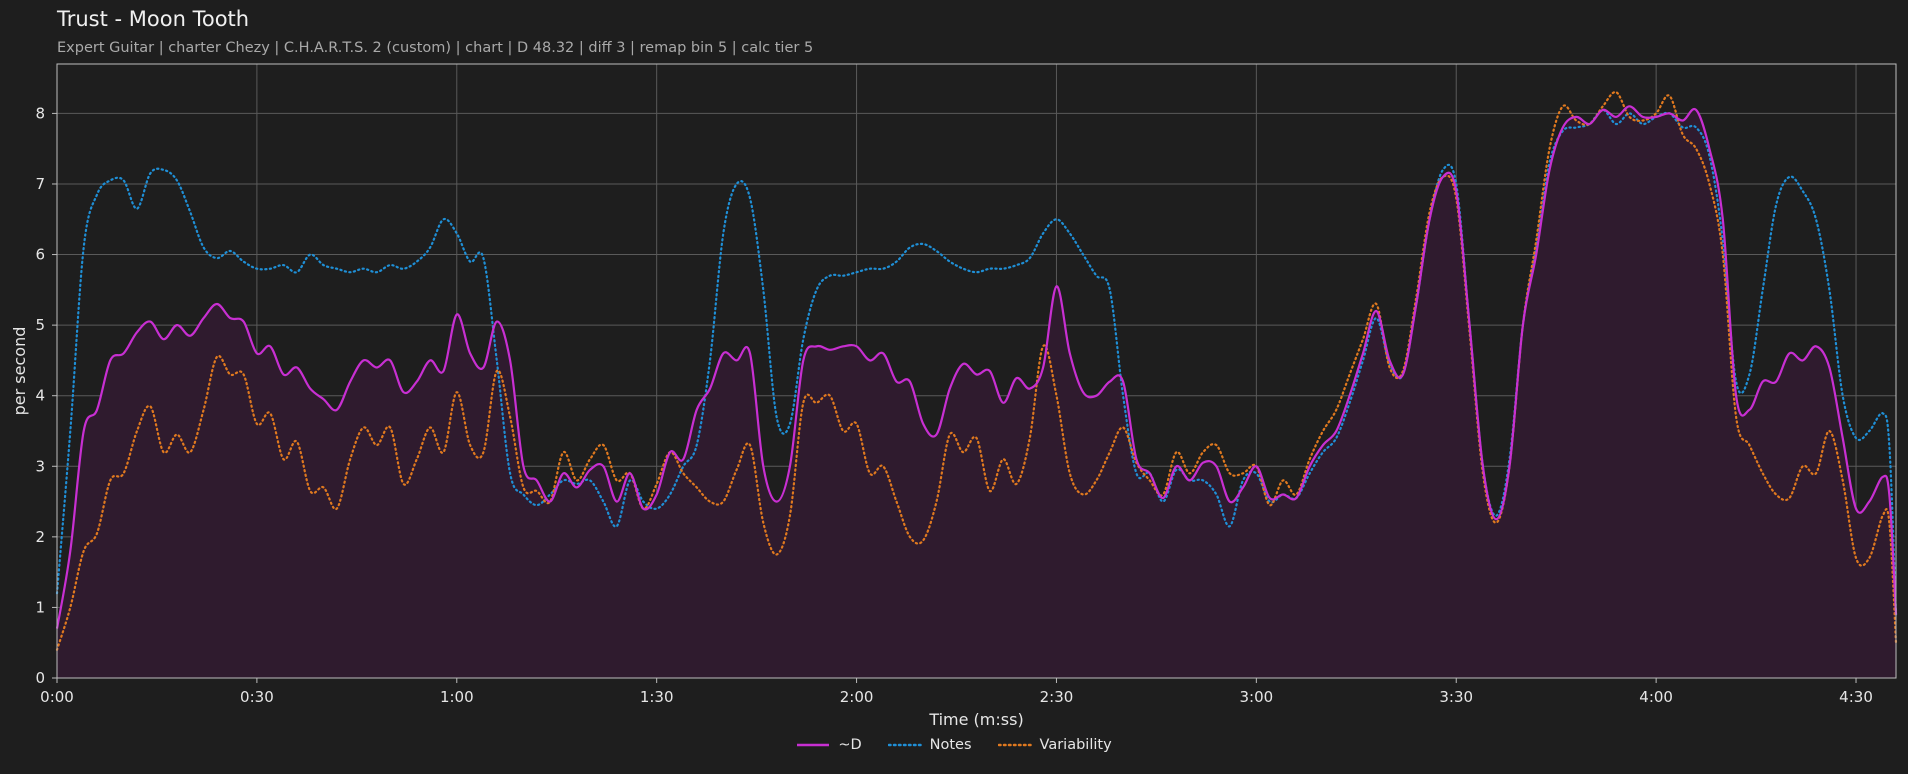  Describe the element at coordinates (457, 697) in the screenshot. I see `x-tick-label: 1:00` at that location.